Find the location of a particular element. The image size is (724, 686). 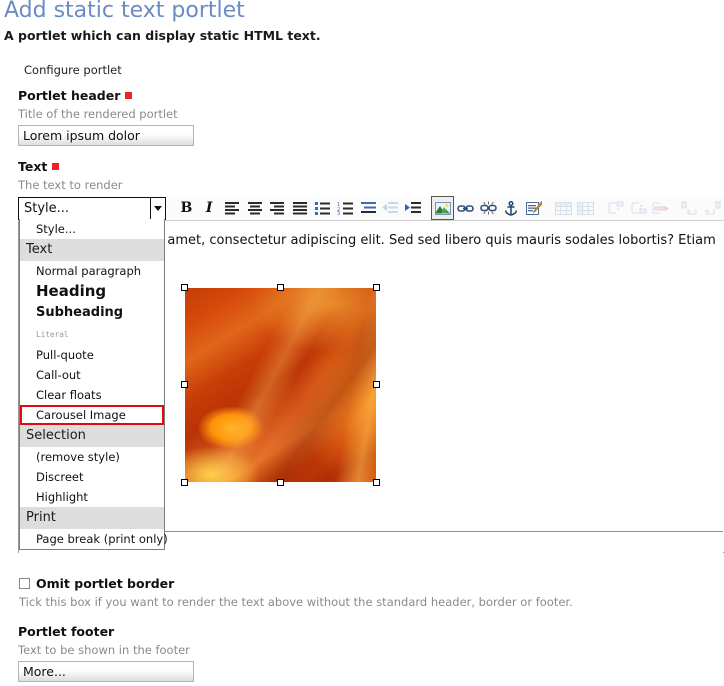

resize-handle-e is located at coordinates (376, 384).